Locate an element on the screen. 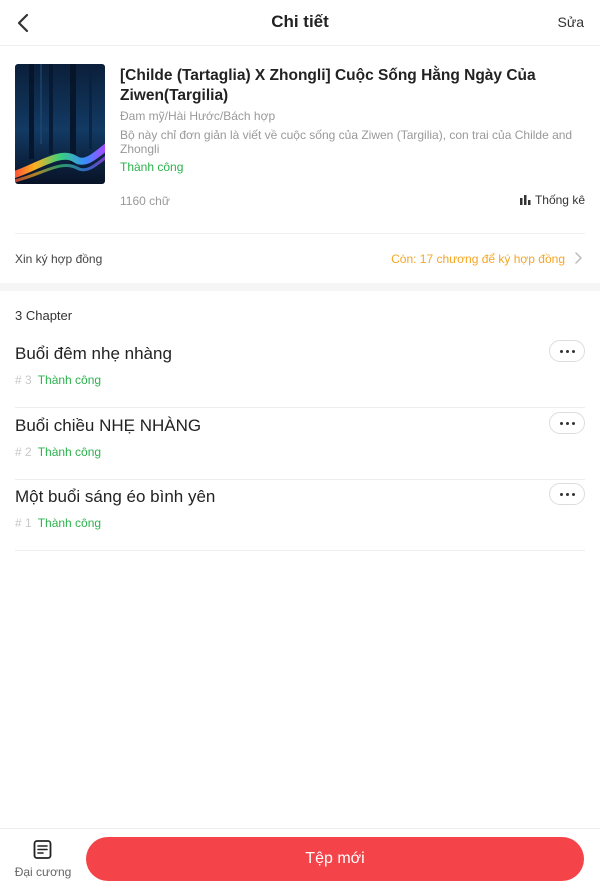 Image resolution: width=600 pixels, height=889 pixels. document-list-icon is located at coordinates (42, 849).